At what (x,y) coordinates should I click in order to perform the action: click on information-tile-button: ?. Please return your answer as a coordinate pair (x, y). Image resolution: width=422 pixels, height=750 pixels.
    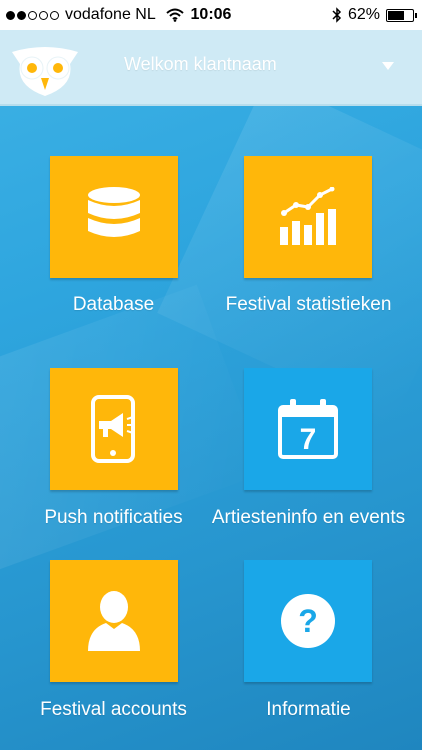
    Looking at the image, I should click on (308, 621).